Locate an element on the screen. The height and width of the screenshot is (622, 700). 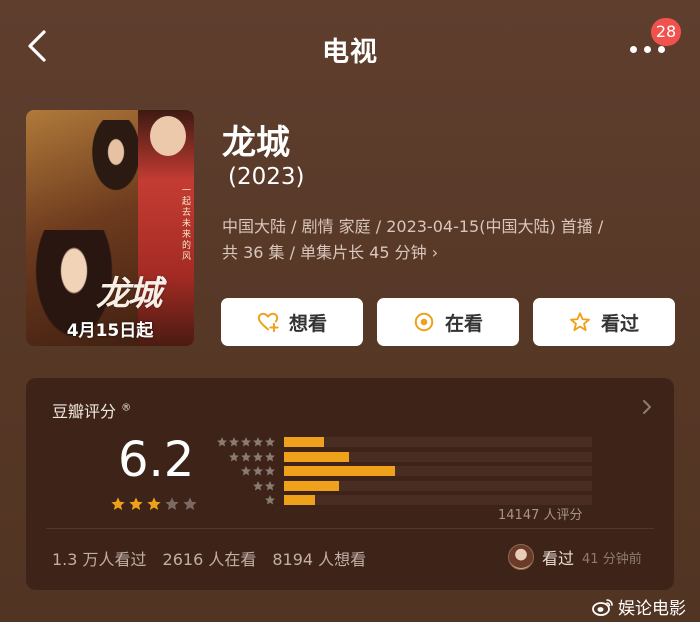
page-title: 电视 is located at coordinates (350, 52).